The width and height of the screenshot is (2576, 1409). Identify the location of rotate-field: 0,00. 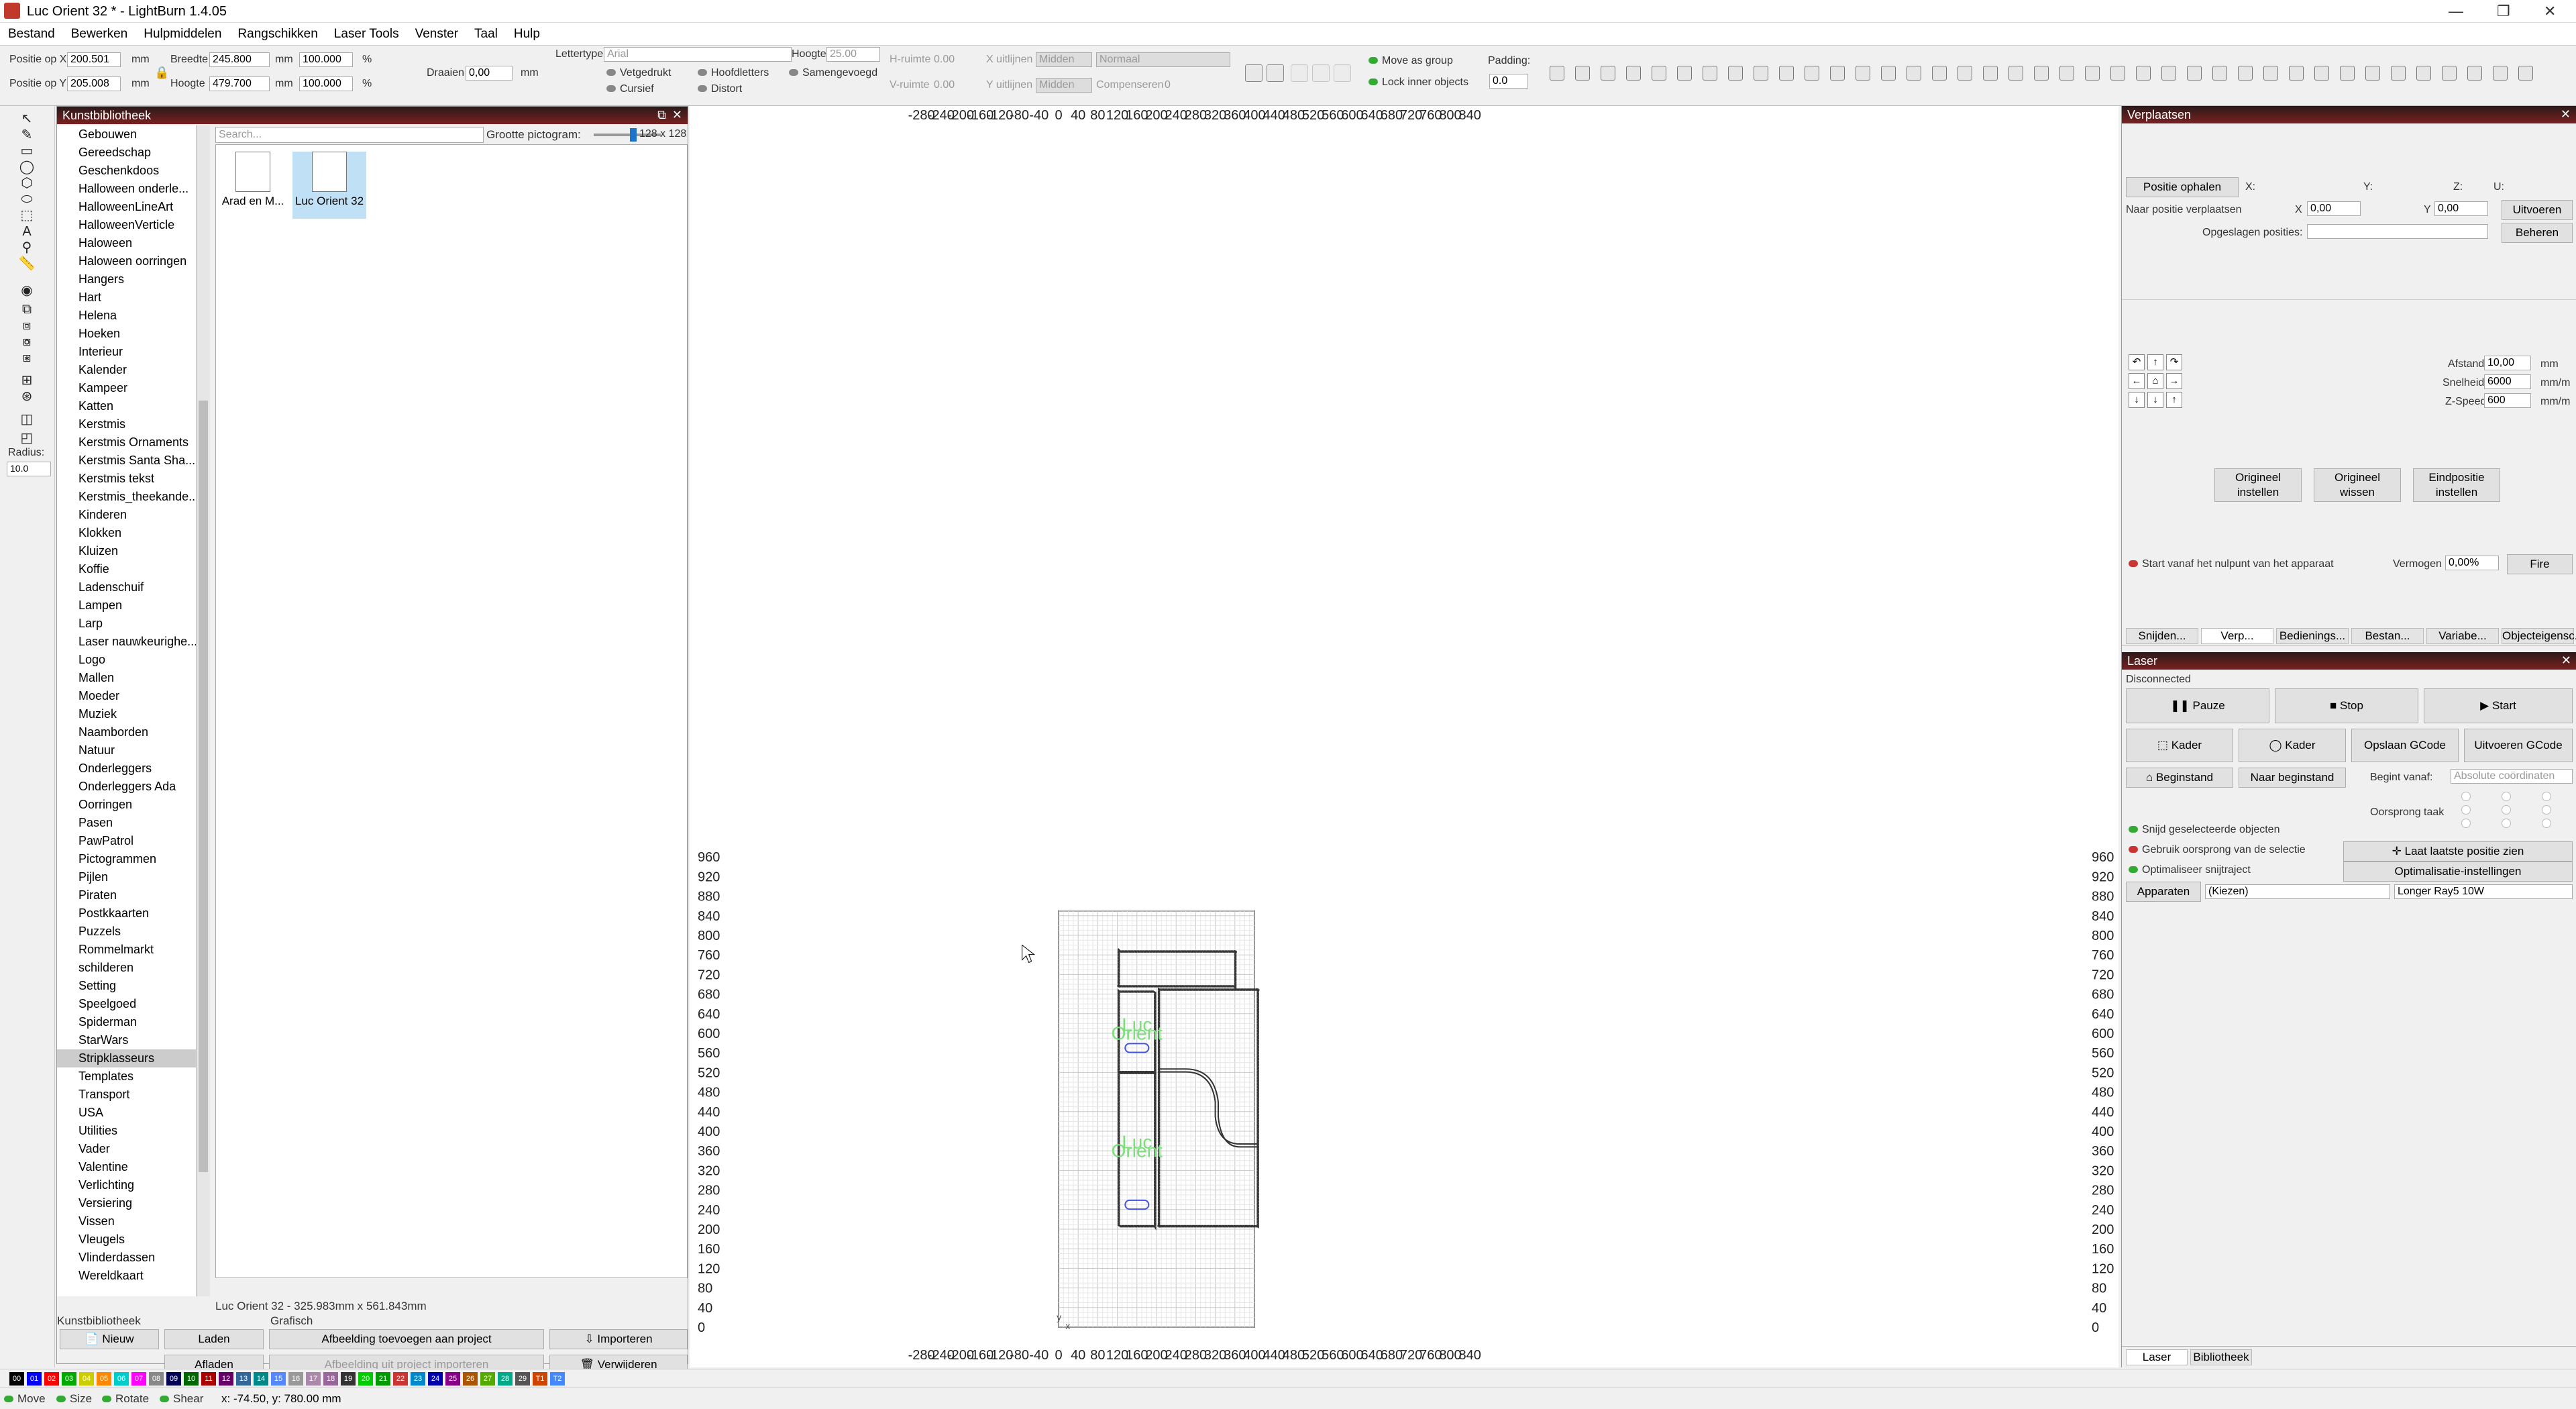
(489, 73).